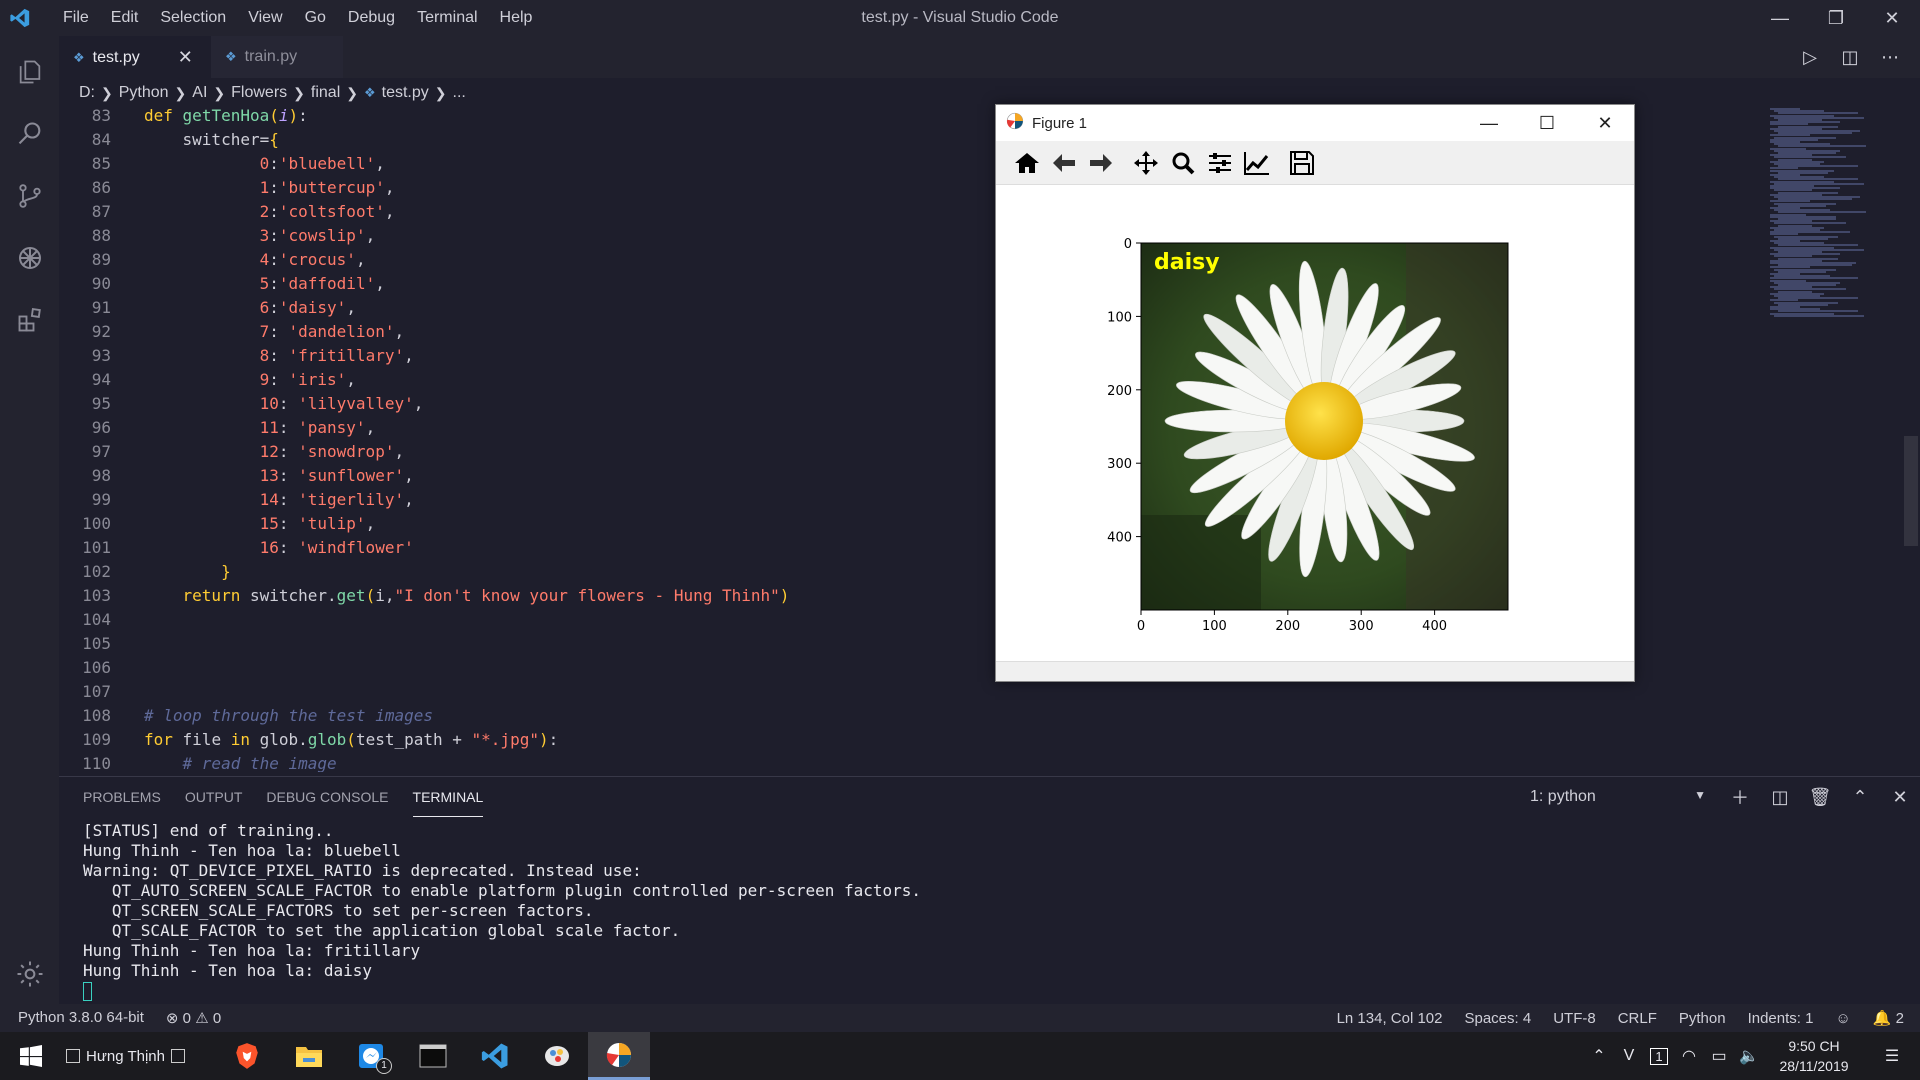 Image resolution: width=1920 pixels, height=1080 pixels. I want to click on close-tab-icon: ✕, so click(185, 57).